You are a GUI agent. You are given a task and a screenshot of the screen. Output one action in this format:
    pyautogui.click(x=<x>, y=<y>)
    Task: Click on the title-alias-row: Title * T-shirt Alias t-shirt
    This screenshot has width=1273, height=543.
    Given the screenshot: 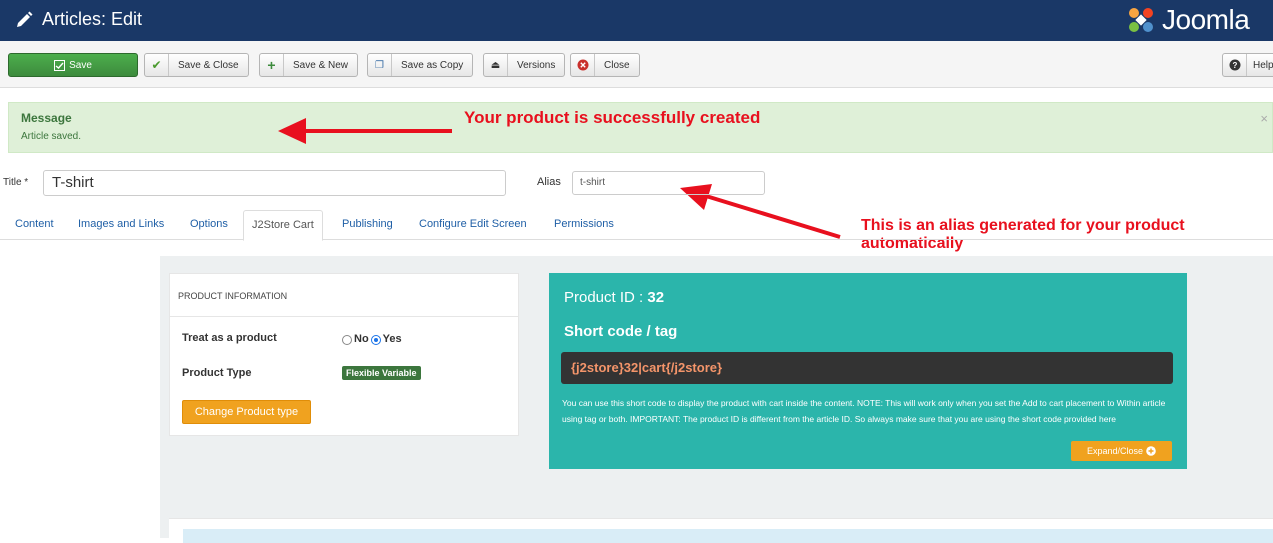 What is the action you would take?
    pyautogui.click(x=636, y=184)
    